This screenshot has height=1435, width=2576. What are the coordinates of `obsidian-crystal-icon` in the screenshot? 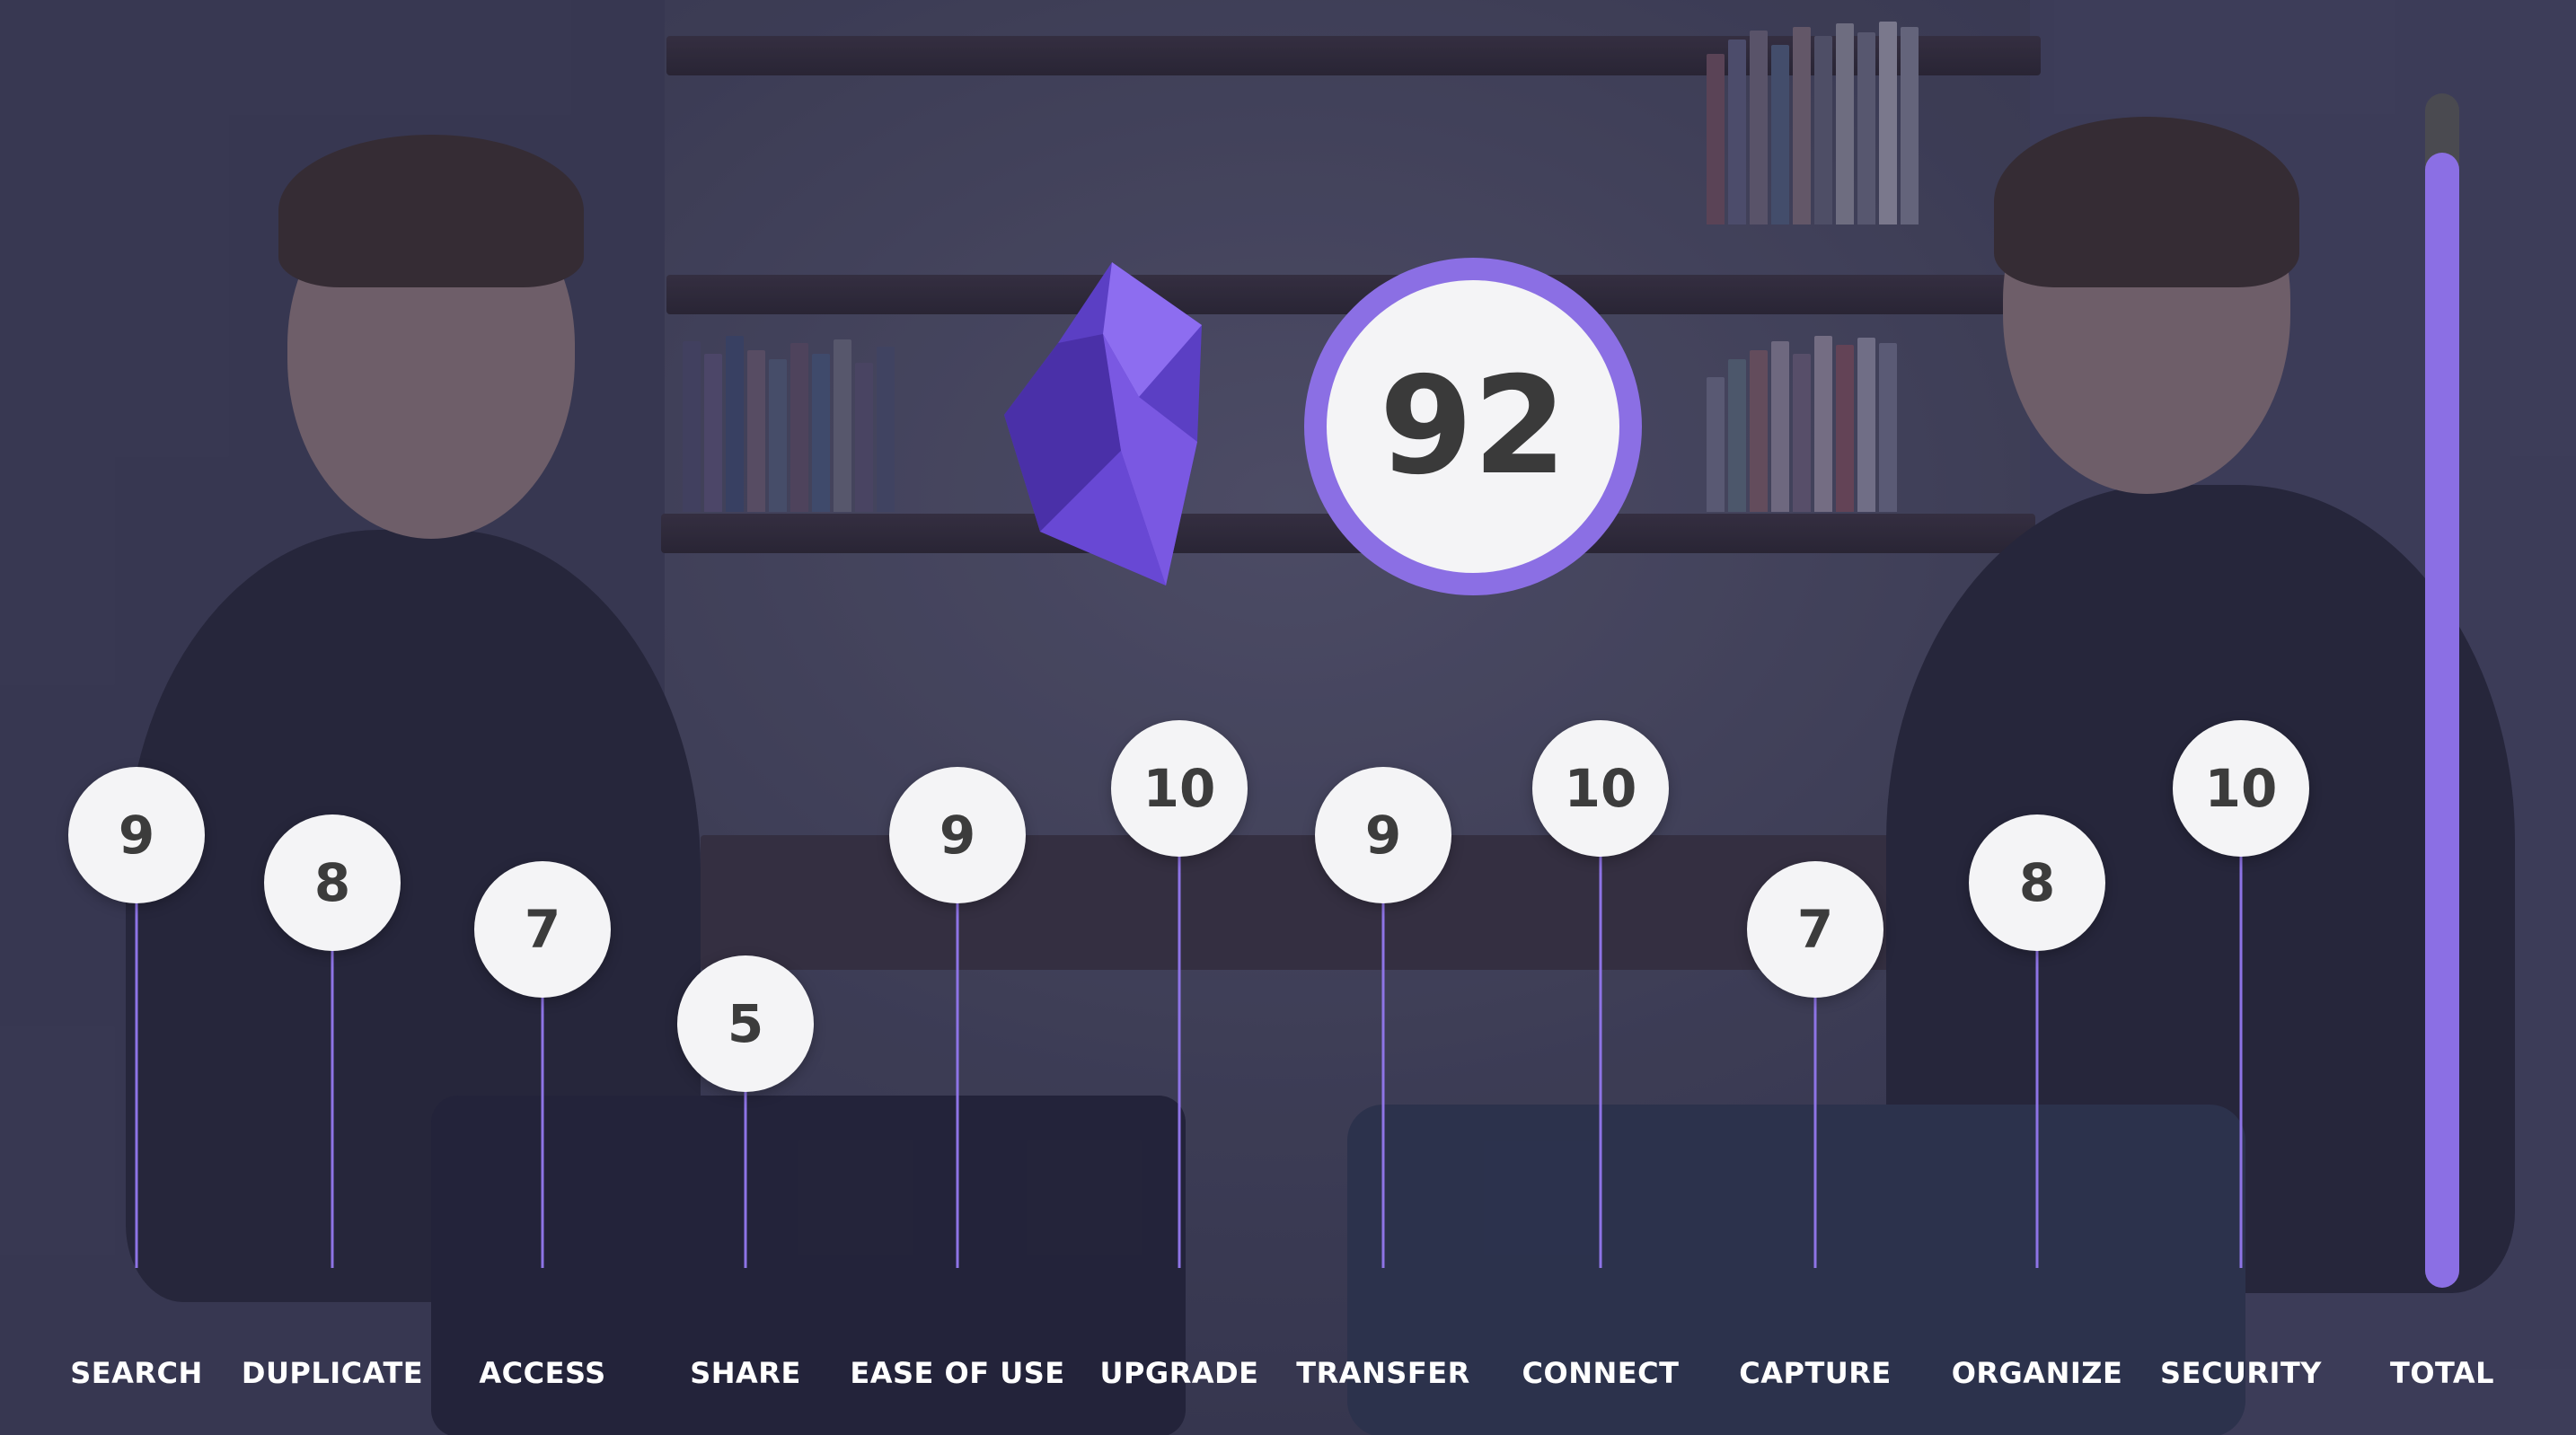 It's located at (1103, 423).